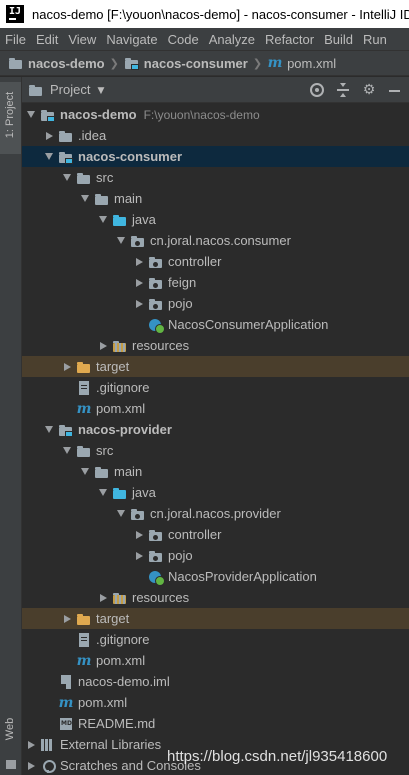  Describe the element at coordinates (395, 90) in the screenshot. I see `minimize-icon` at that location.